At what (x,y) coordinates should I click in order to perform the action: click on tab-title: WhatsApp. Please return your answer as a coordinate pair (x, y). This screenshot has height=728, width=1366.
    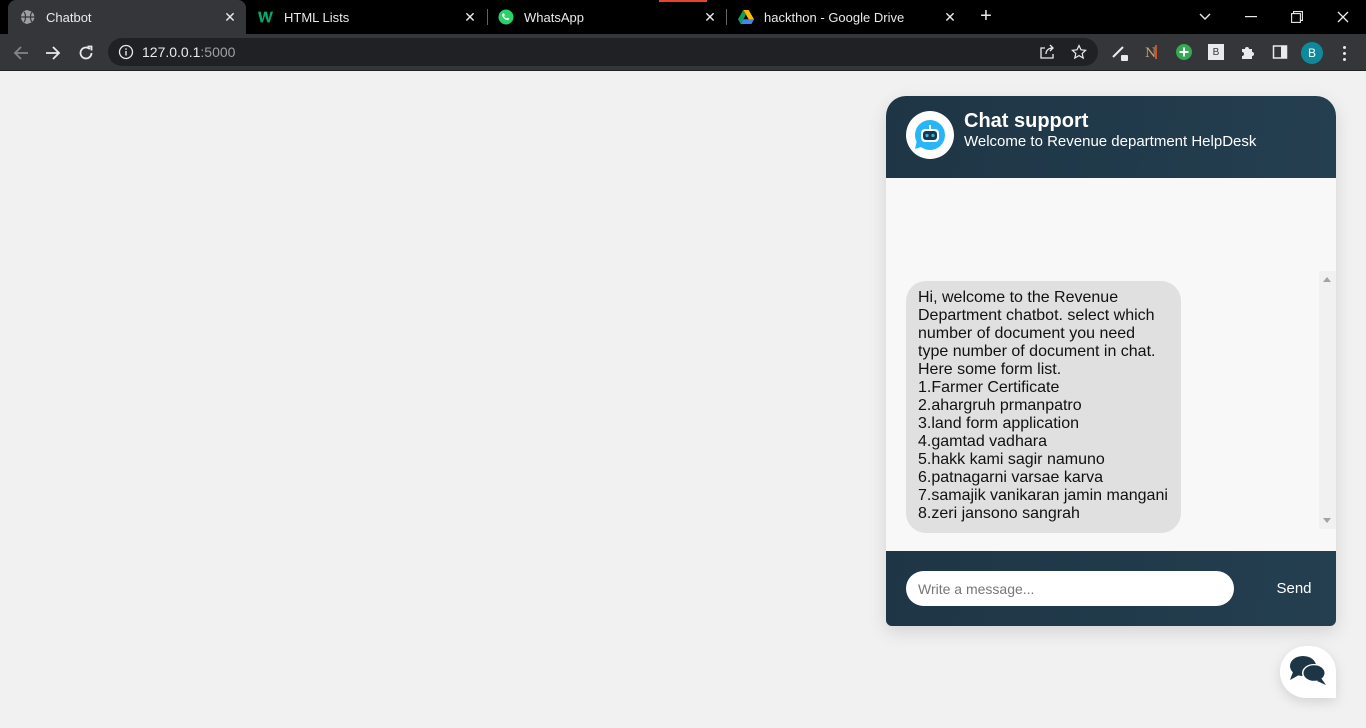
    Looking at the image, I should click on (554, 17).